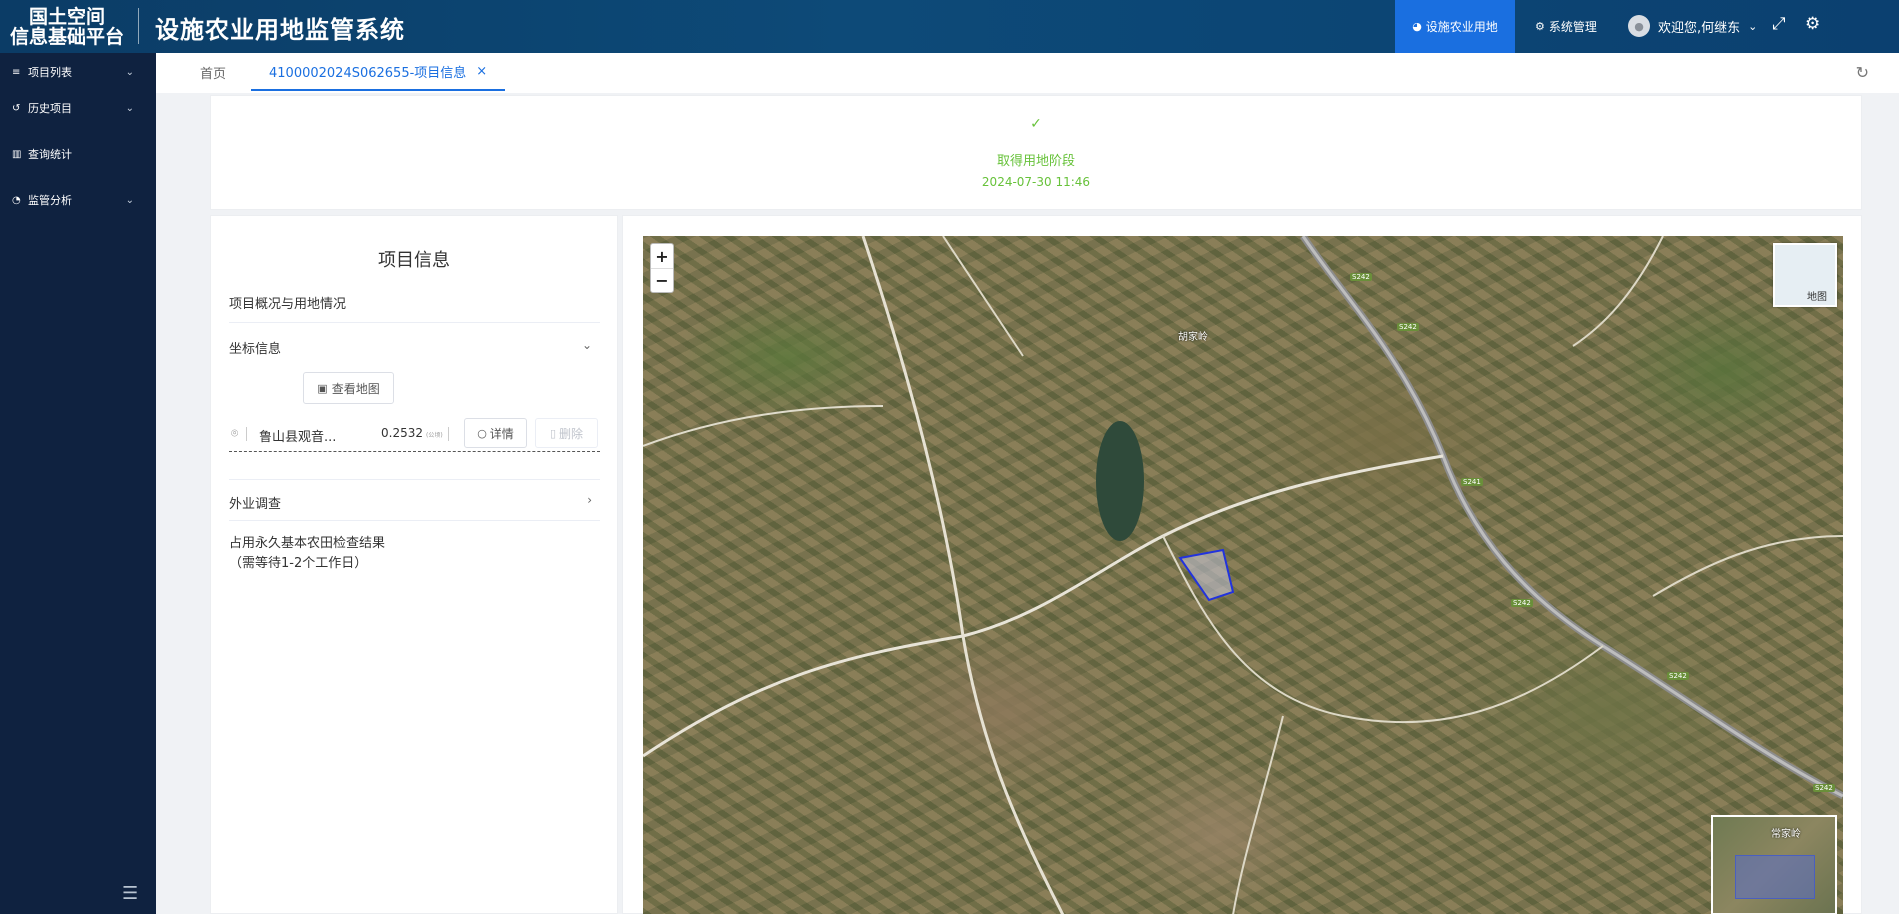 This screenshot has width=1899, height=914. I want to click on avatar: ●, so click(1639, 26).